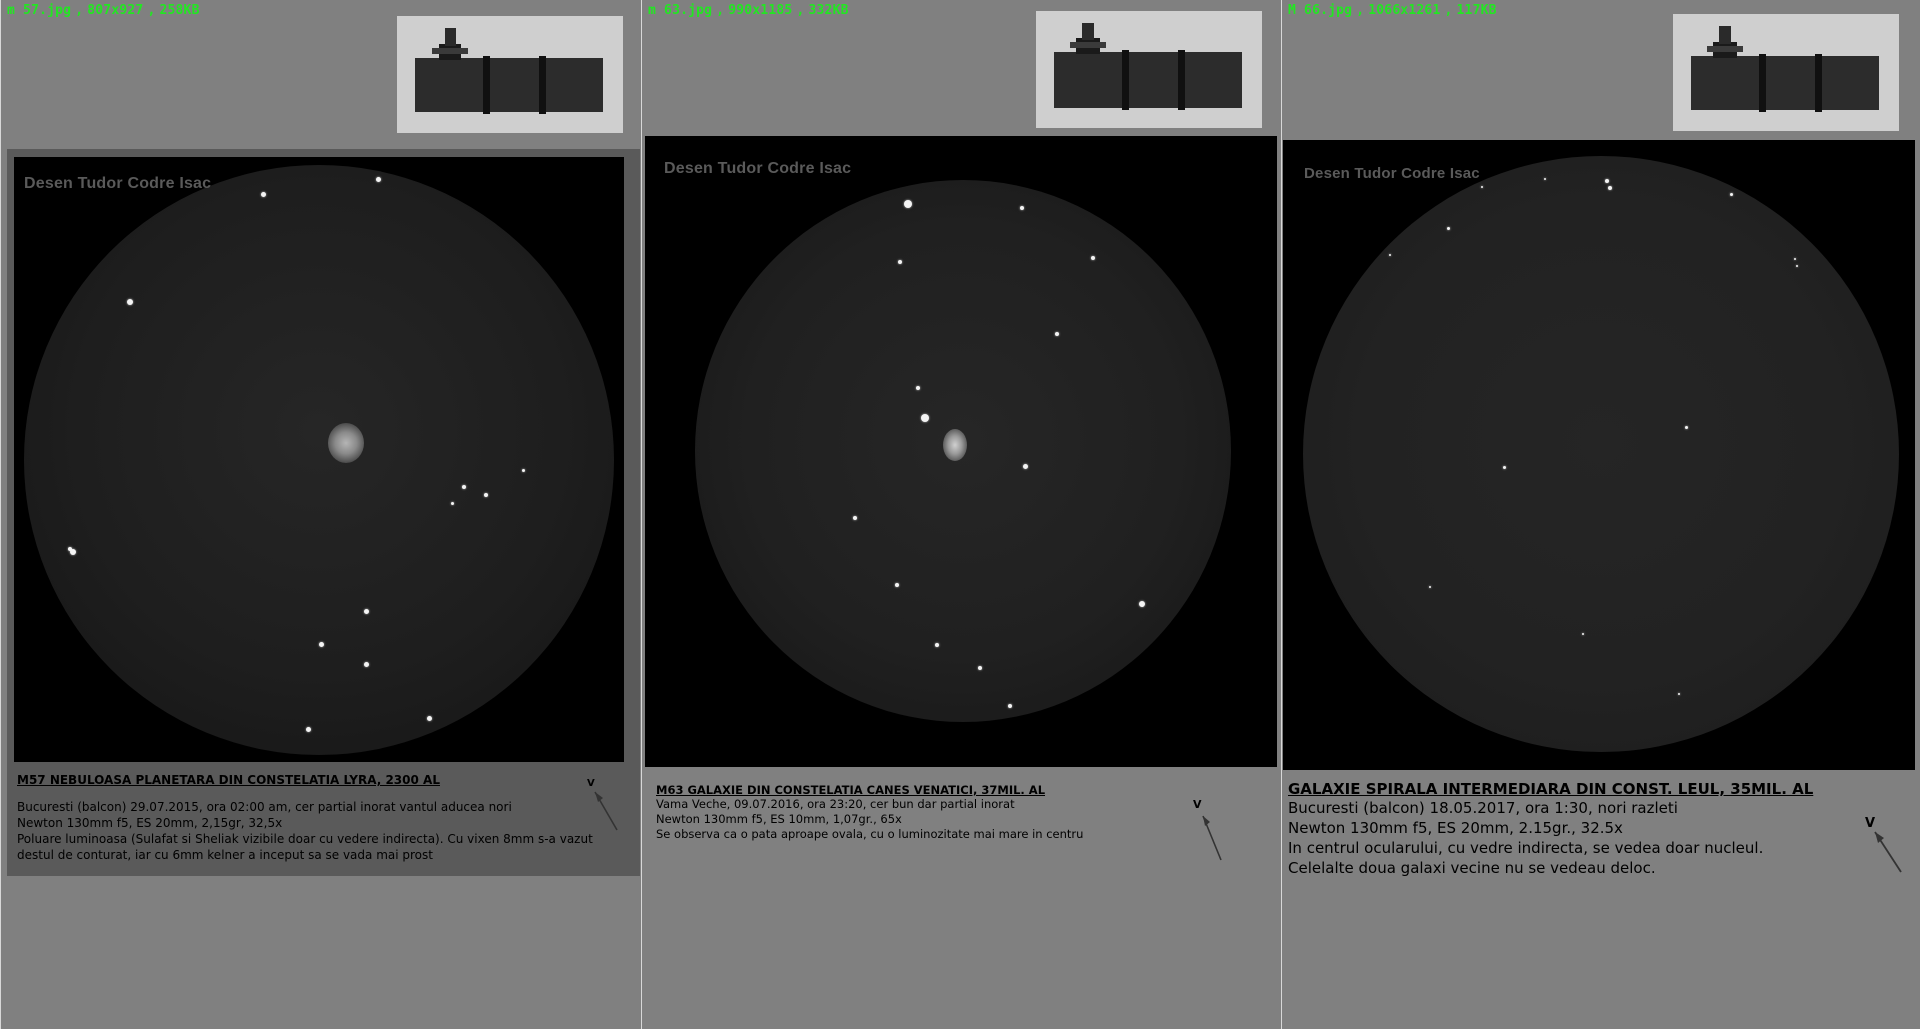  What do you see at coordinates (1197, 804) in the screenshot?
I see `v-mark: V` at bounding box center [1197, 804].